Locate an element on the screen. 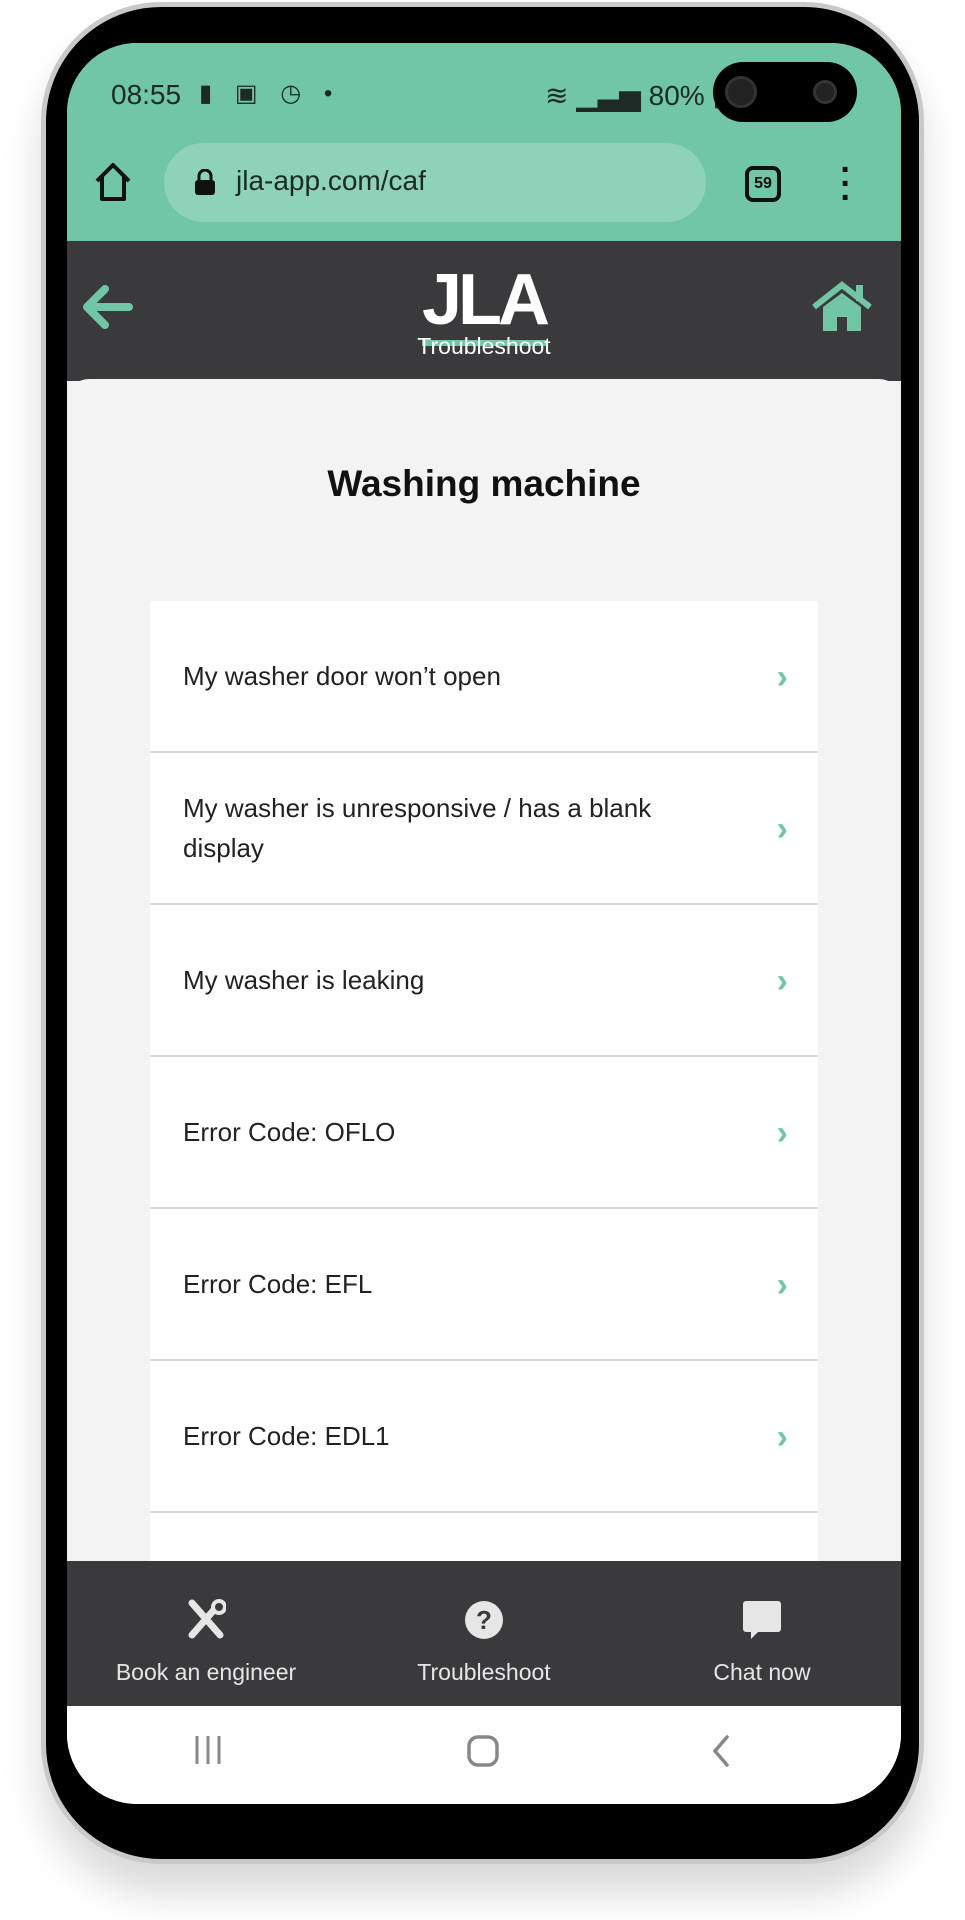 This screenshot has width=965, height=1920. battery-level: 80% is located at coordinates (676, 95).